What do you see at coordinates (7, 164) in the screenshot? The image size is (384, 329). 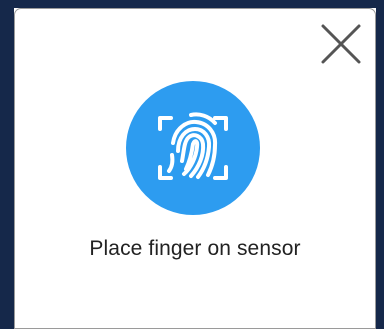 I see `backdrop-left` at bounding box center [7, 164].